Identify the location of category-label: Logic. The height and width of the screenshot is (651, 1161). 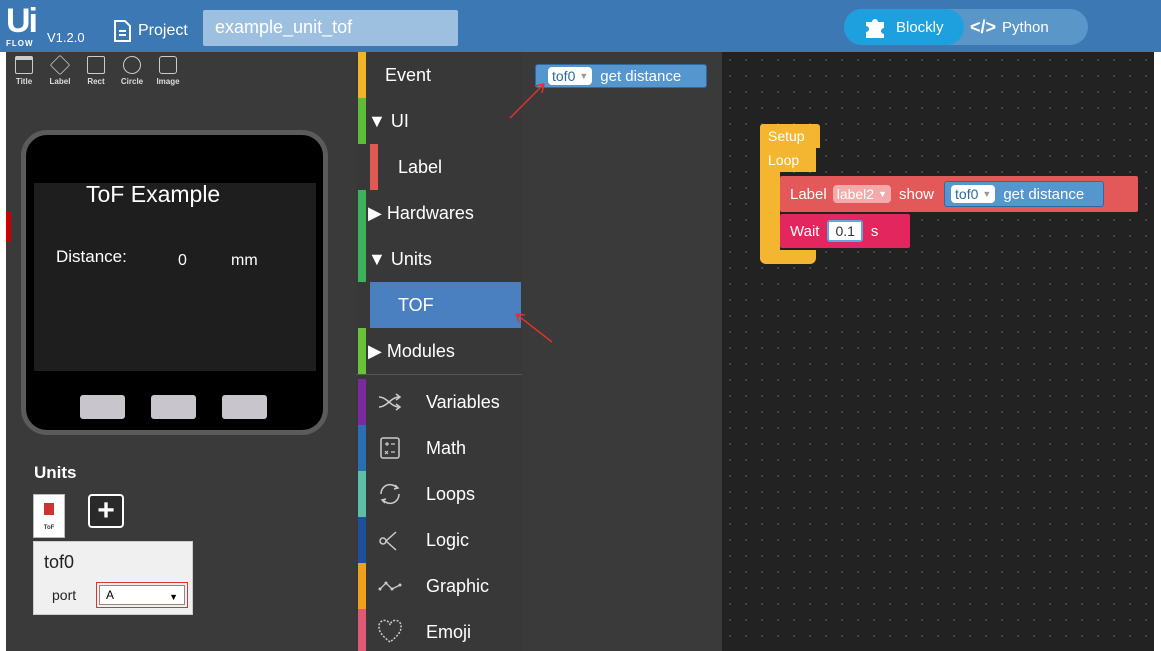
(448, 539).